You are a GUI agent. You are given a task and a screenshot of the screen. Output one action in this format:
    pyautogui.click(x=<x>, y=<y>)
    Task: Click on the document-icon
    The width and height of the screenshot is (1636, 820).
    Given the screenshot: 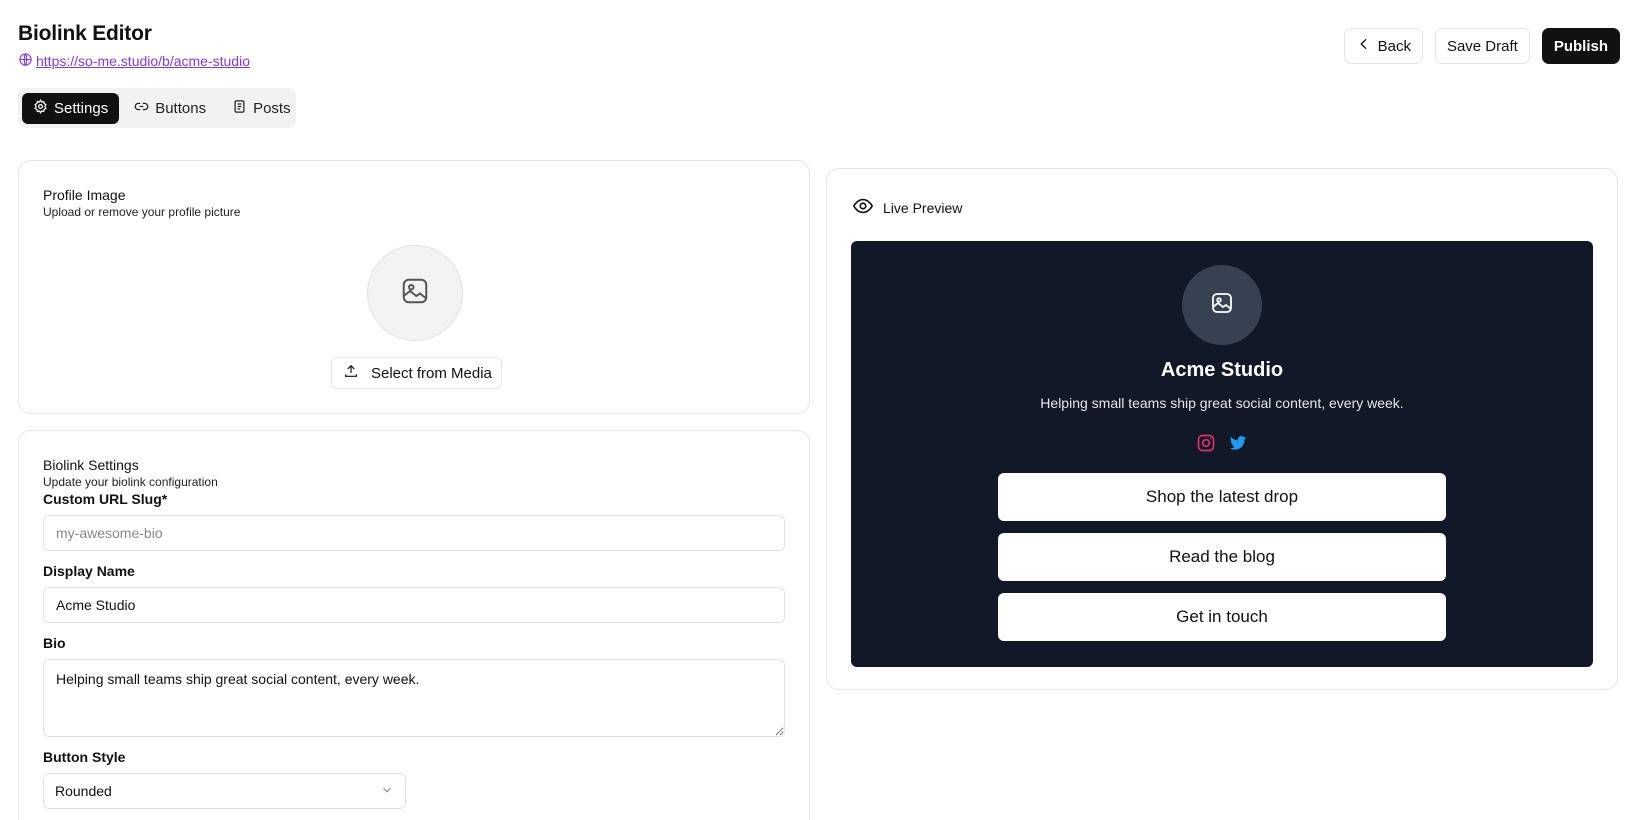 What is the action you would take?
    pyautogui.click(x=239, y=108)
    